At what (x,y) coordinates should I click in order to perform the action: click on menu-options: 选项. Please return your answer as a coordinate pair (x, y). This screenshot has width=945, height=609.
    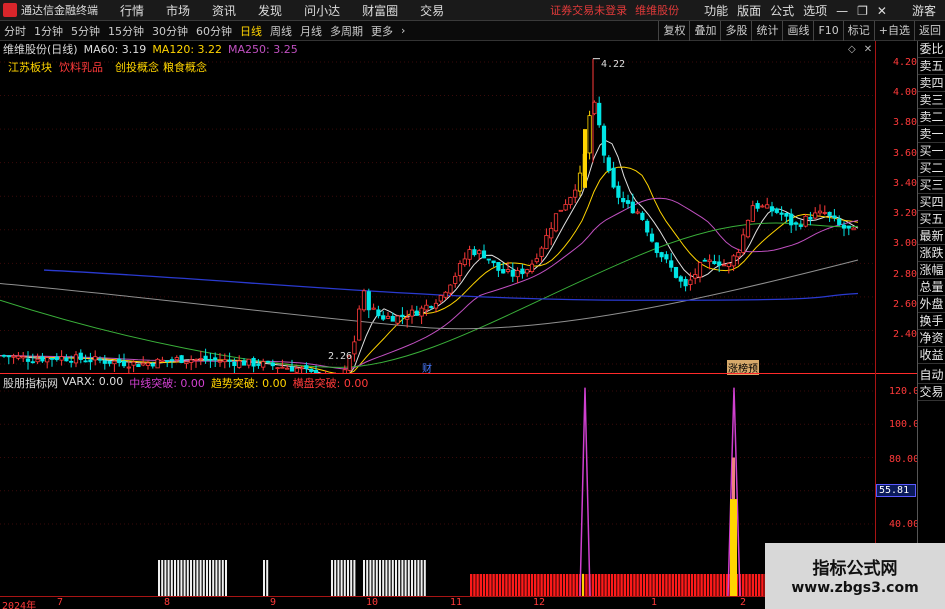
    Looking at the image, I should click on (815, 10).